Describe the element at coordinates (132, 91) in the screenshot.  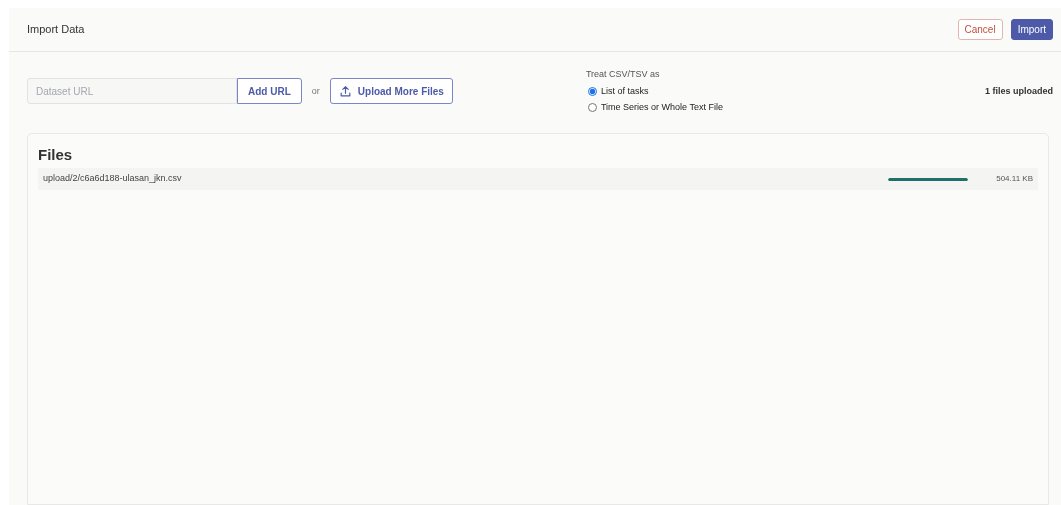
I see `dataset-url-field: Dataset URL` at that location.